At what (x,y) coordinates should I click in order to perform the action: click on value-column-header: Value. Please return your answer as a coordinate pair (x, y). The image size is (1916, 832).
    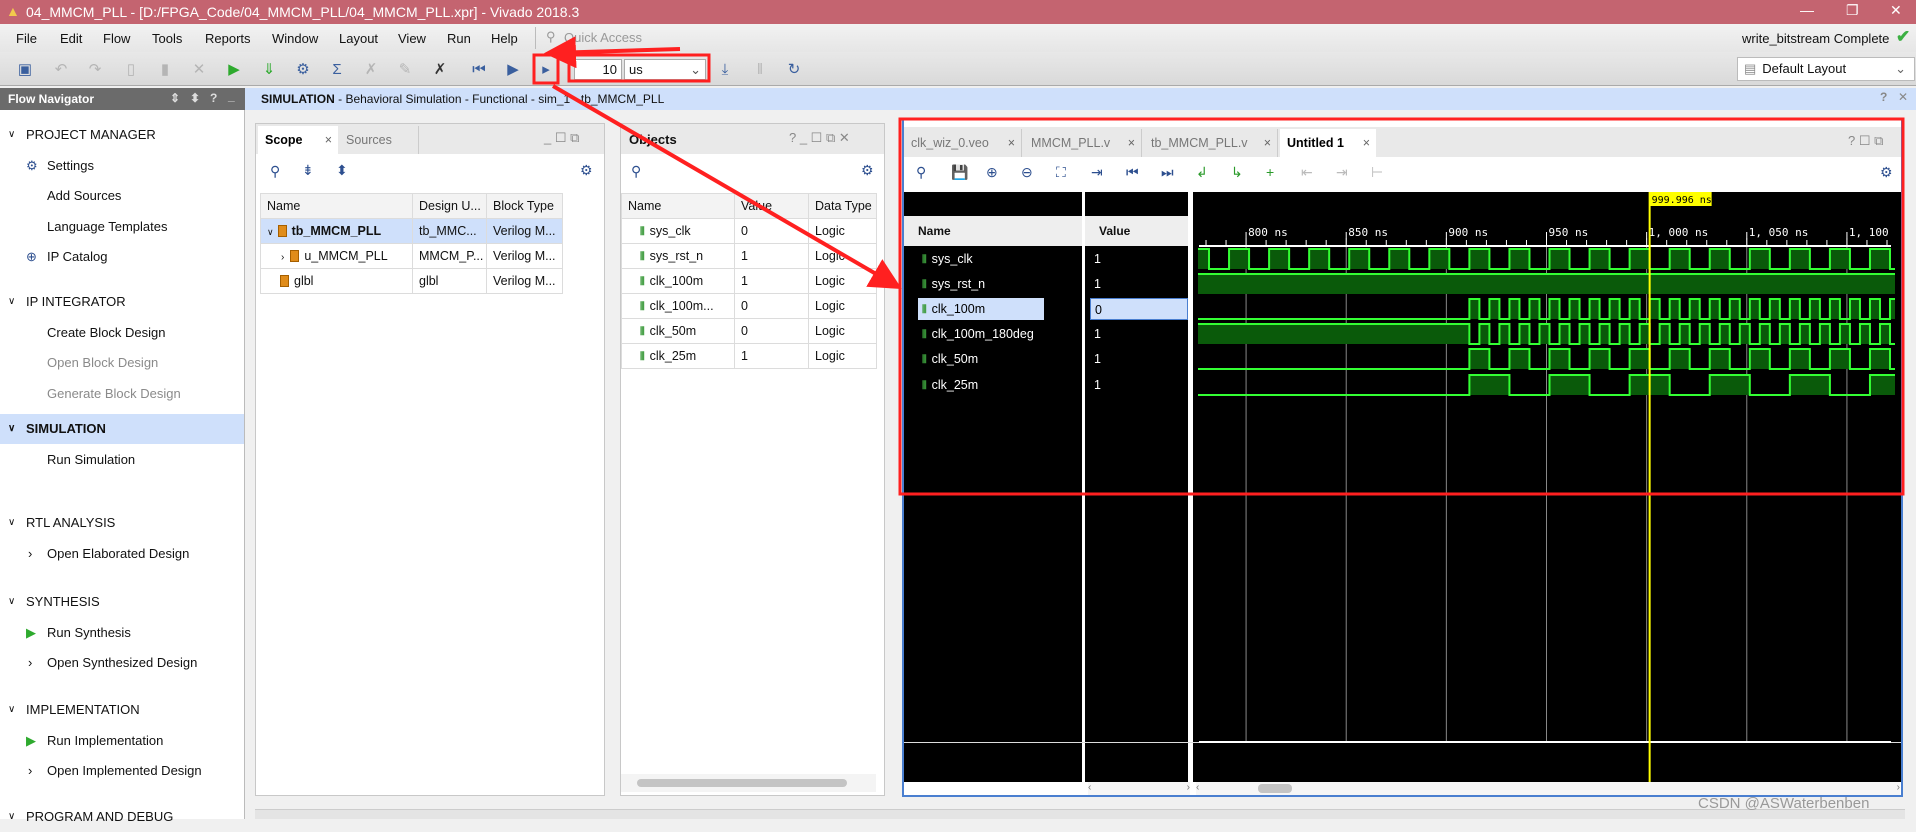
    Looking at the image, I should click on (1136, 231).